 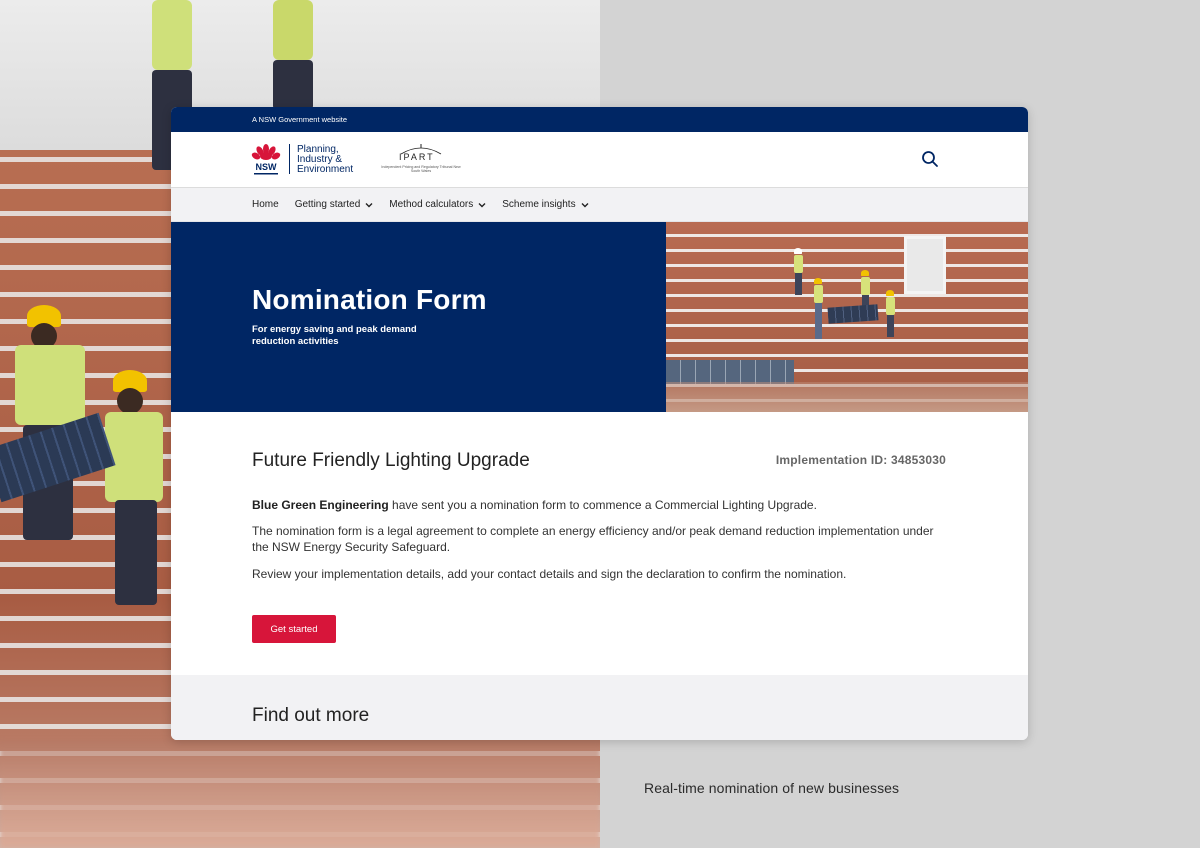 I want to click on nav-item-label: Method calculators, so click(x=431, y=204).